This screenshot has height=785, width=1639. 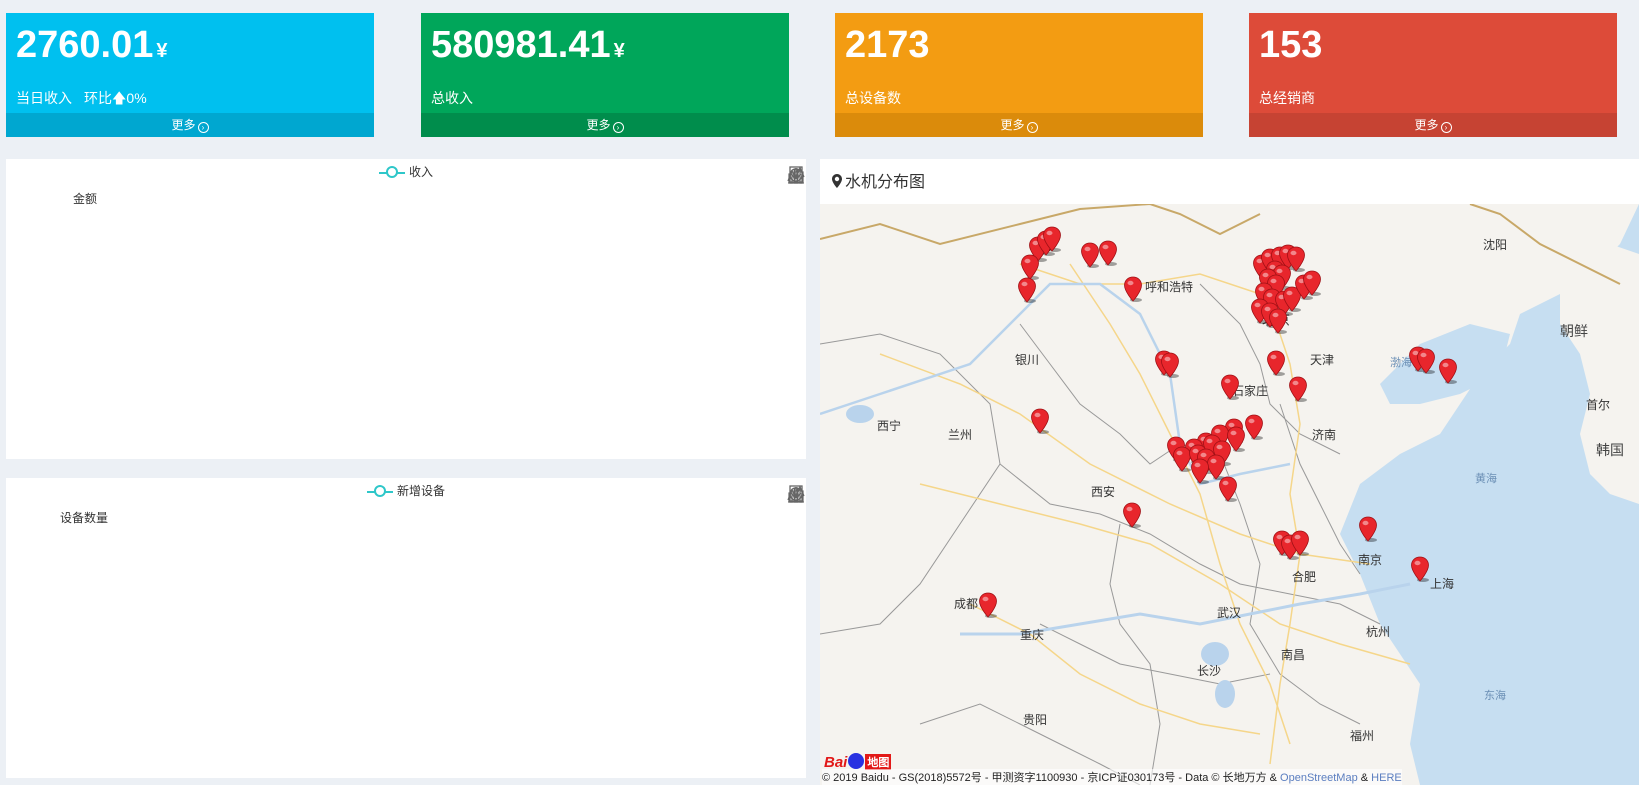 What do you see at coordinates (1291, 45) in the screenshot?
I see `total-dealers-value: 153` at bounding box center [1291, 45].